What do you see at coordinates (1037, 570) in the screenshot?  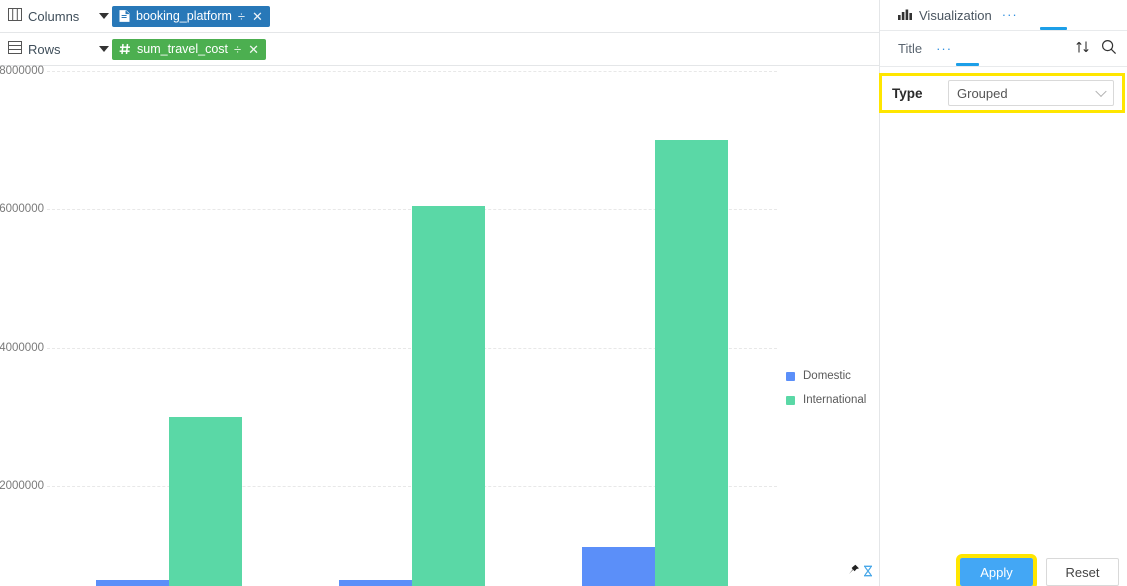 I see `sidebar-footer-buttons: Apply Reset` at bounding box center [1037, 570].